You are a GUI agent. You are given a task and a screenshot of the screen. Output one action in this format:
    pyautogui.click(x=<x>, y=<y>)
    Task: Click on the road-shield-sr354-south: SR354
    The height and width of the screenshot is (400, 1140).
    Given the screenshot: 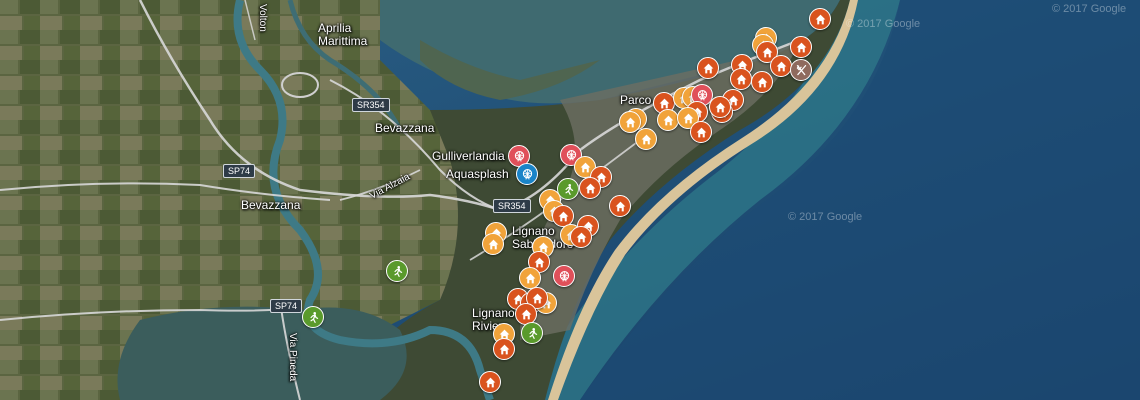 What is the action you would take?
    pyautogui.click(x=512, y=206)
    